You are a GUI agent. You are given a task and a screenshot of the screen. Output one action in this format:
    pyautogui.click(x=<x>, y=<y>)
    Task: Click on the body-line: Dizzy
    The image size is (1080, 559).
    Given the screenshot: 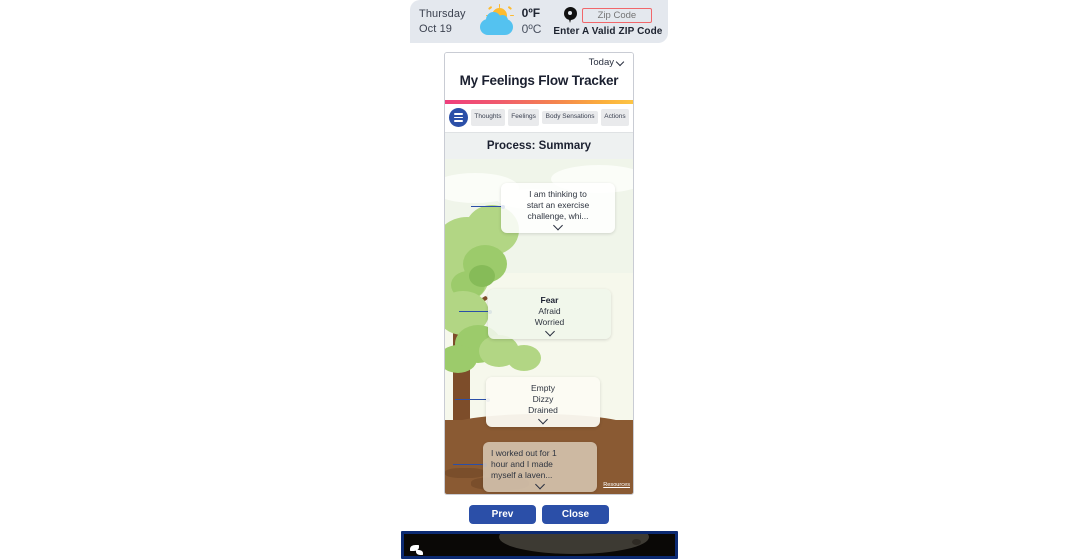 What is the action you would take?
    pyautogui.click(x=543, y=399)
    